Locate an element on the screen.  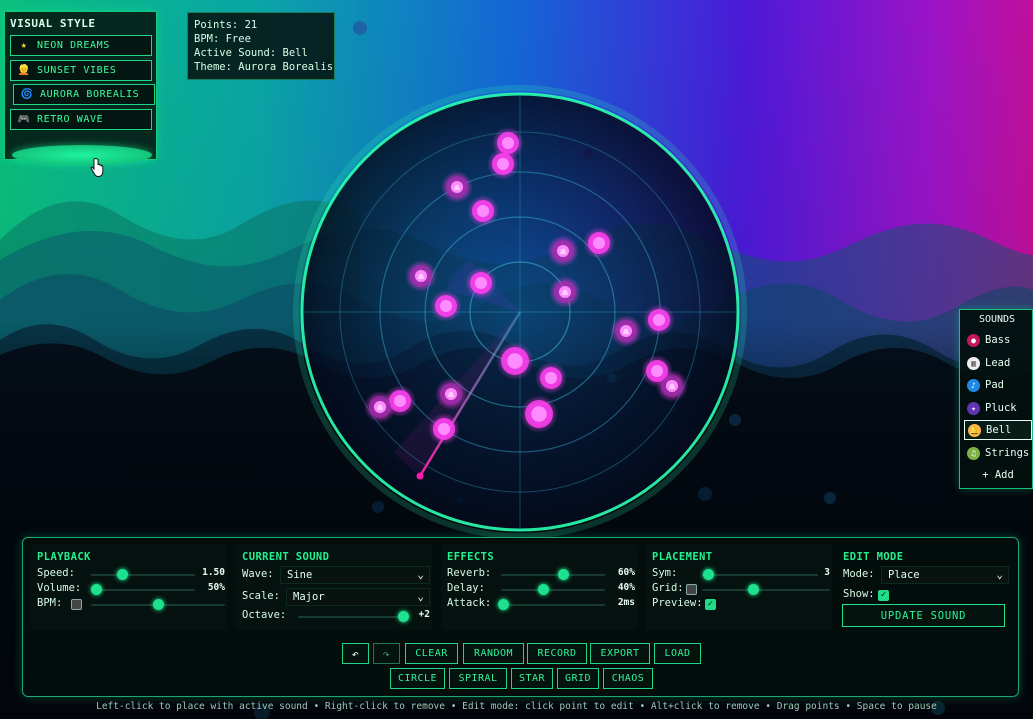
scale-label: Scale: is located at coordinates (261, 596).